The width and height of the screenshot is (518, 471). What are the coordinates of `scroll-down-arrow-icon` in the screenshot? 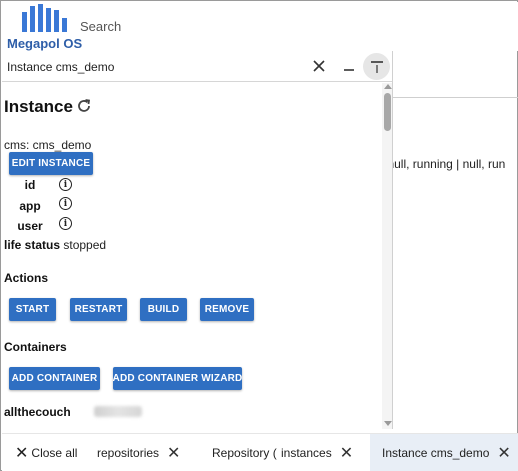 It's located at (388, 423).